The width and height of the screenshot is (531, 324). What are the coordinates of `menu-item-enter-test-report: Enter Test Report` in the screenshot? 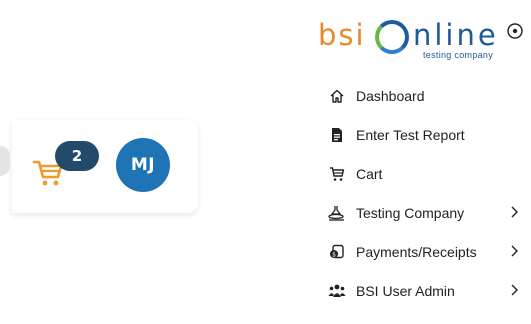 It's located at (424, 134).